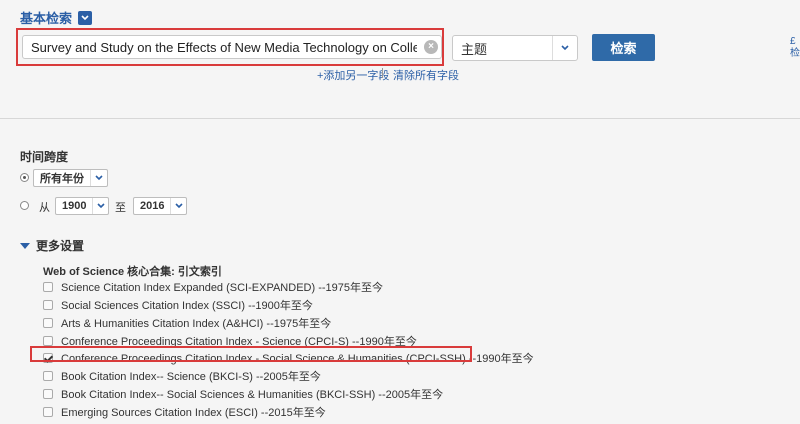 Image resolution: width=800 pixels, height=424 pixels. Describe the element at coordinates (795, 48) in the screenshot. I see `right-edge-link: £ 检` at that location.